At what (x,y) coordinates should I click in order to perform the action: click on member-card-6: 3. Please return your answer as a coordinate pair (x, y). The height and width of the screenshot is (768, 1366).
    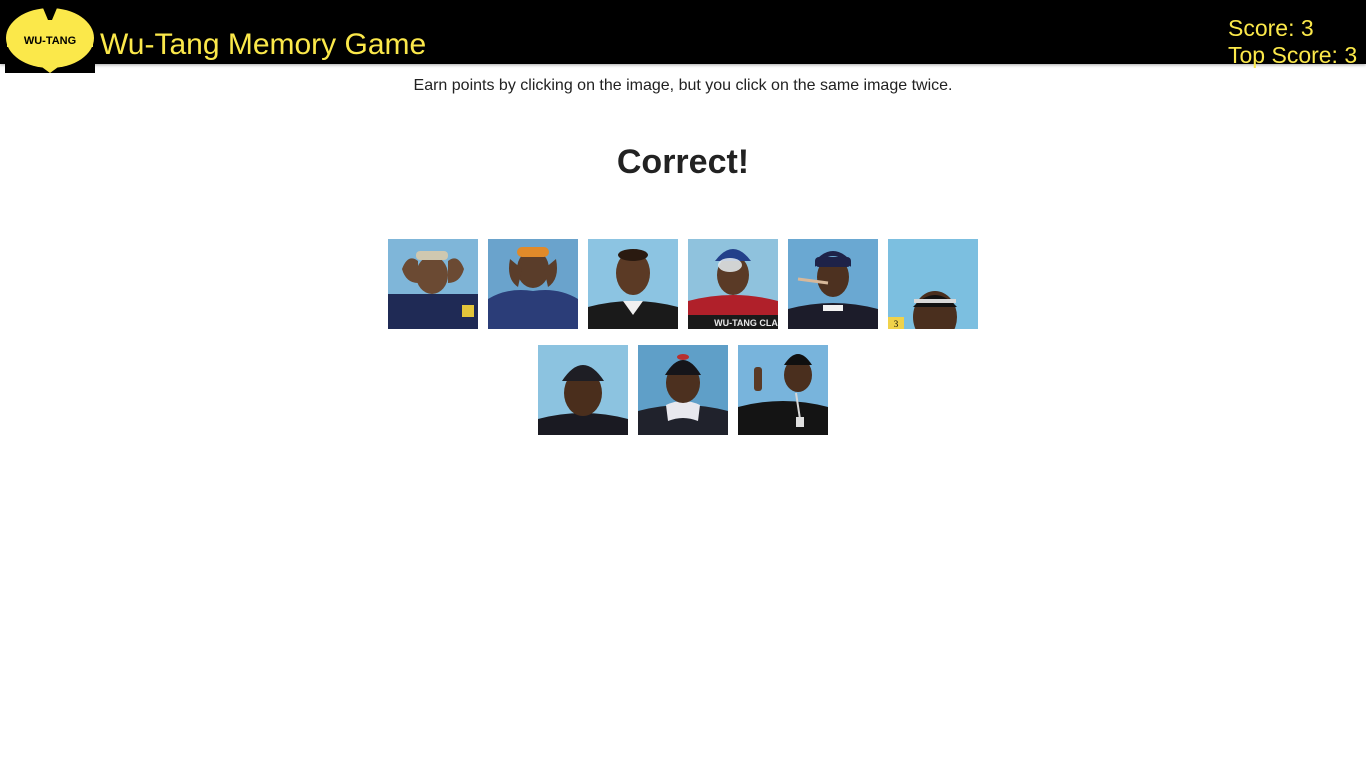
    Looking at the image, I should click on (933, 284).